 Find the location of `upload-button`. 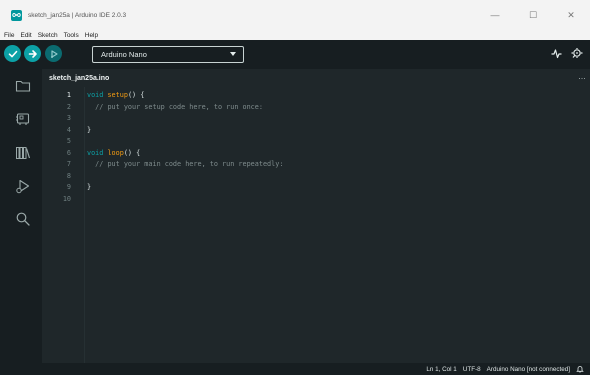

upload-button is located at coordinates (32, 53).